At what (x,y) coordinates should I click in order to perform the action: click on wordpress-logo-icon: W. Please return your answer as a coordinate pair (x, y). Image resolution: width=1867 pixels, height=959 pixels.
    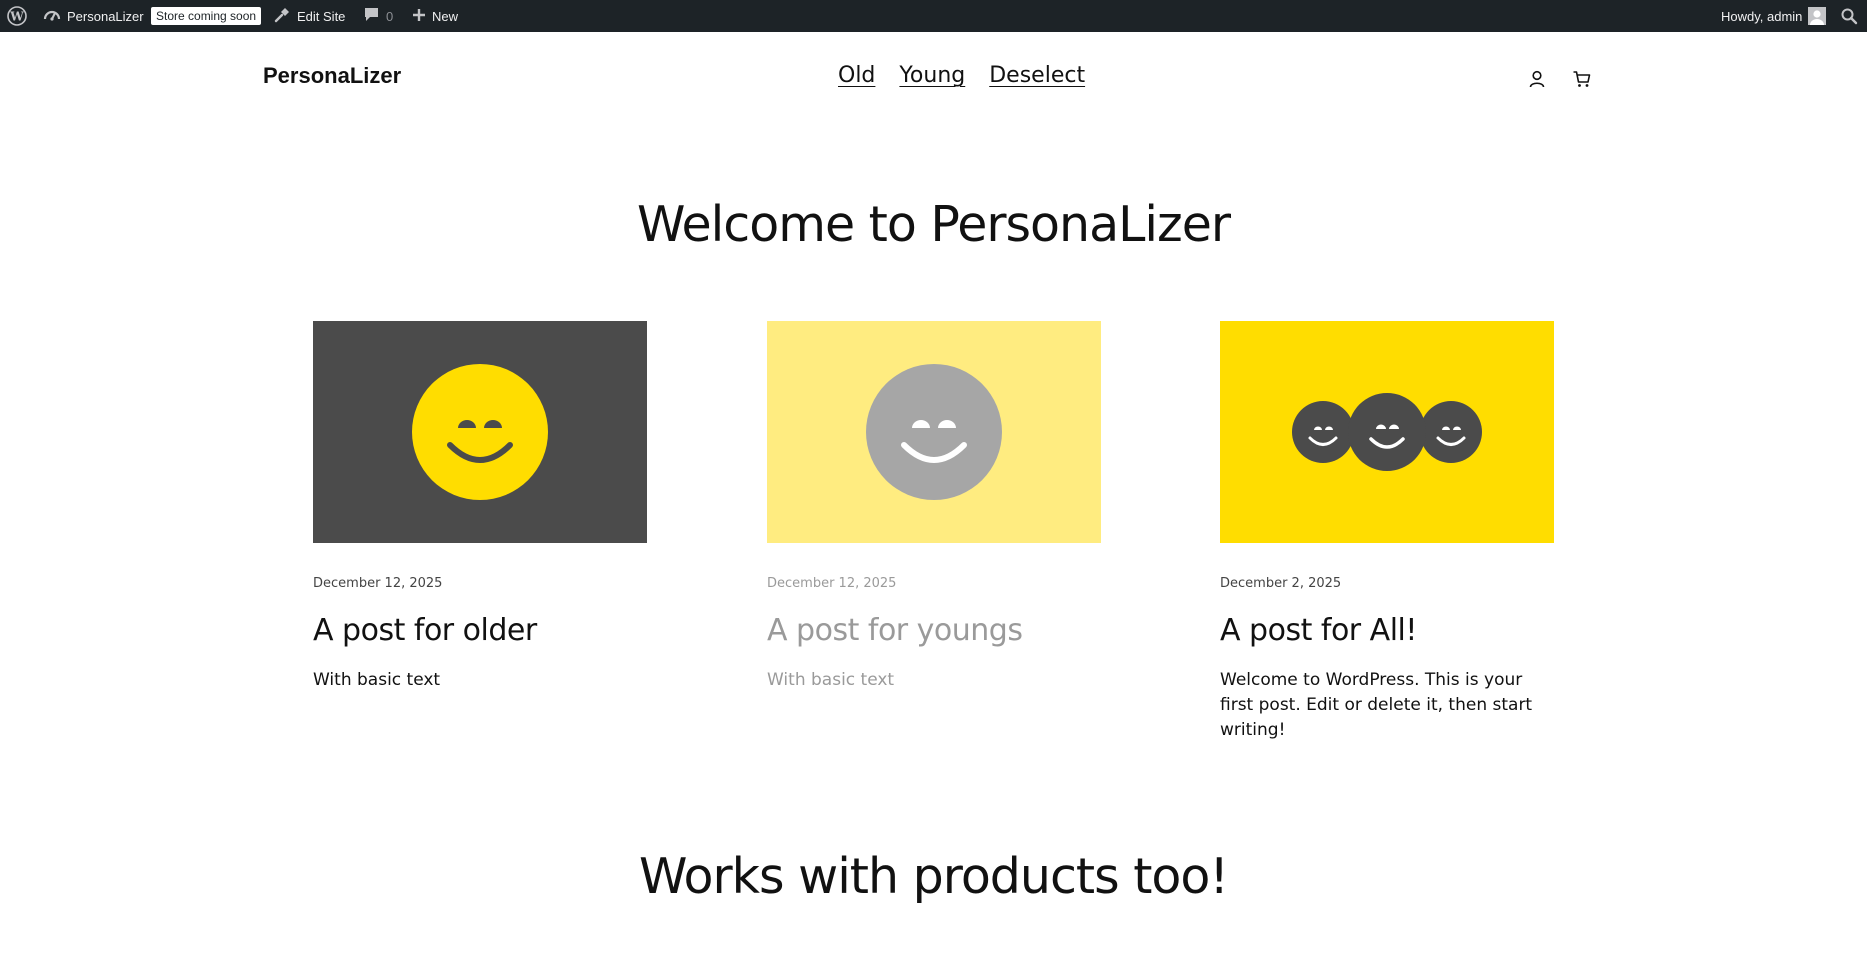
    Looking at the image, I should click on (17, 16).